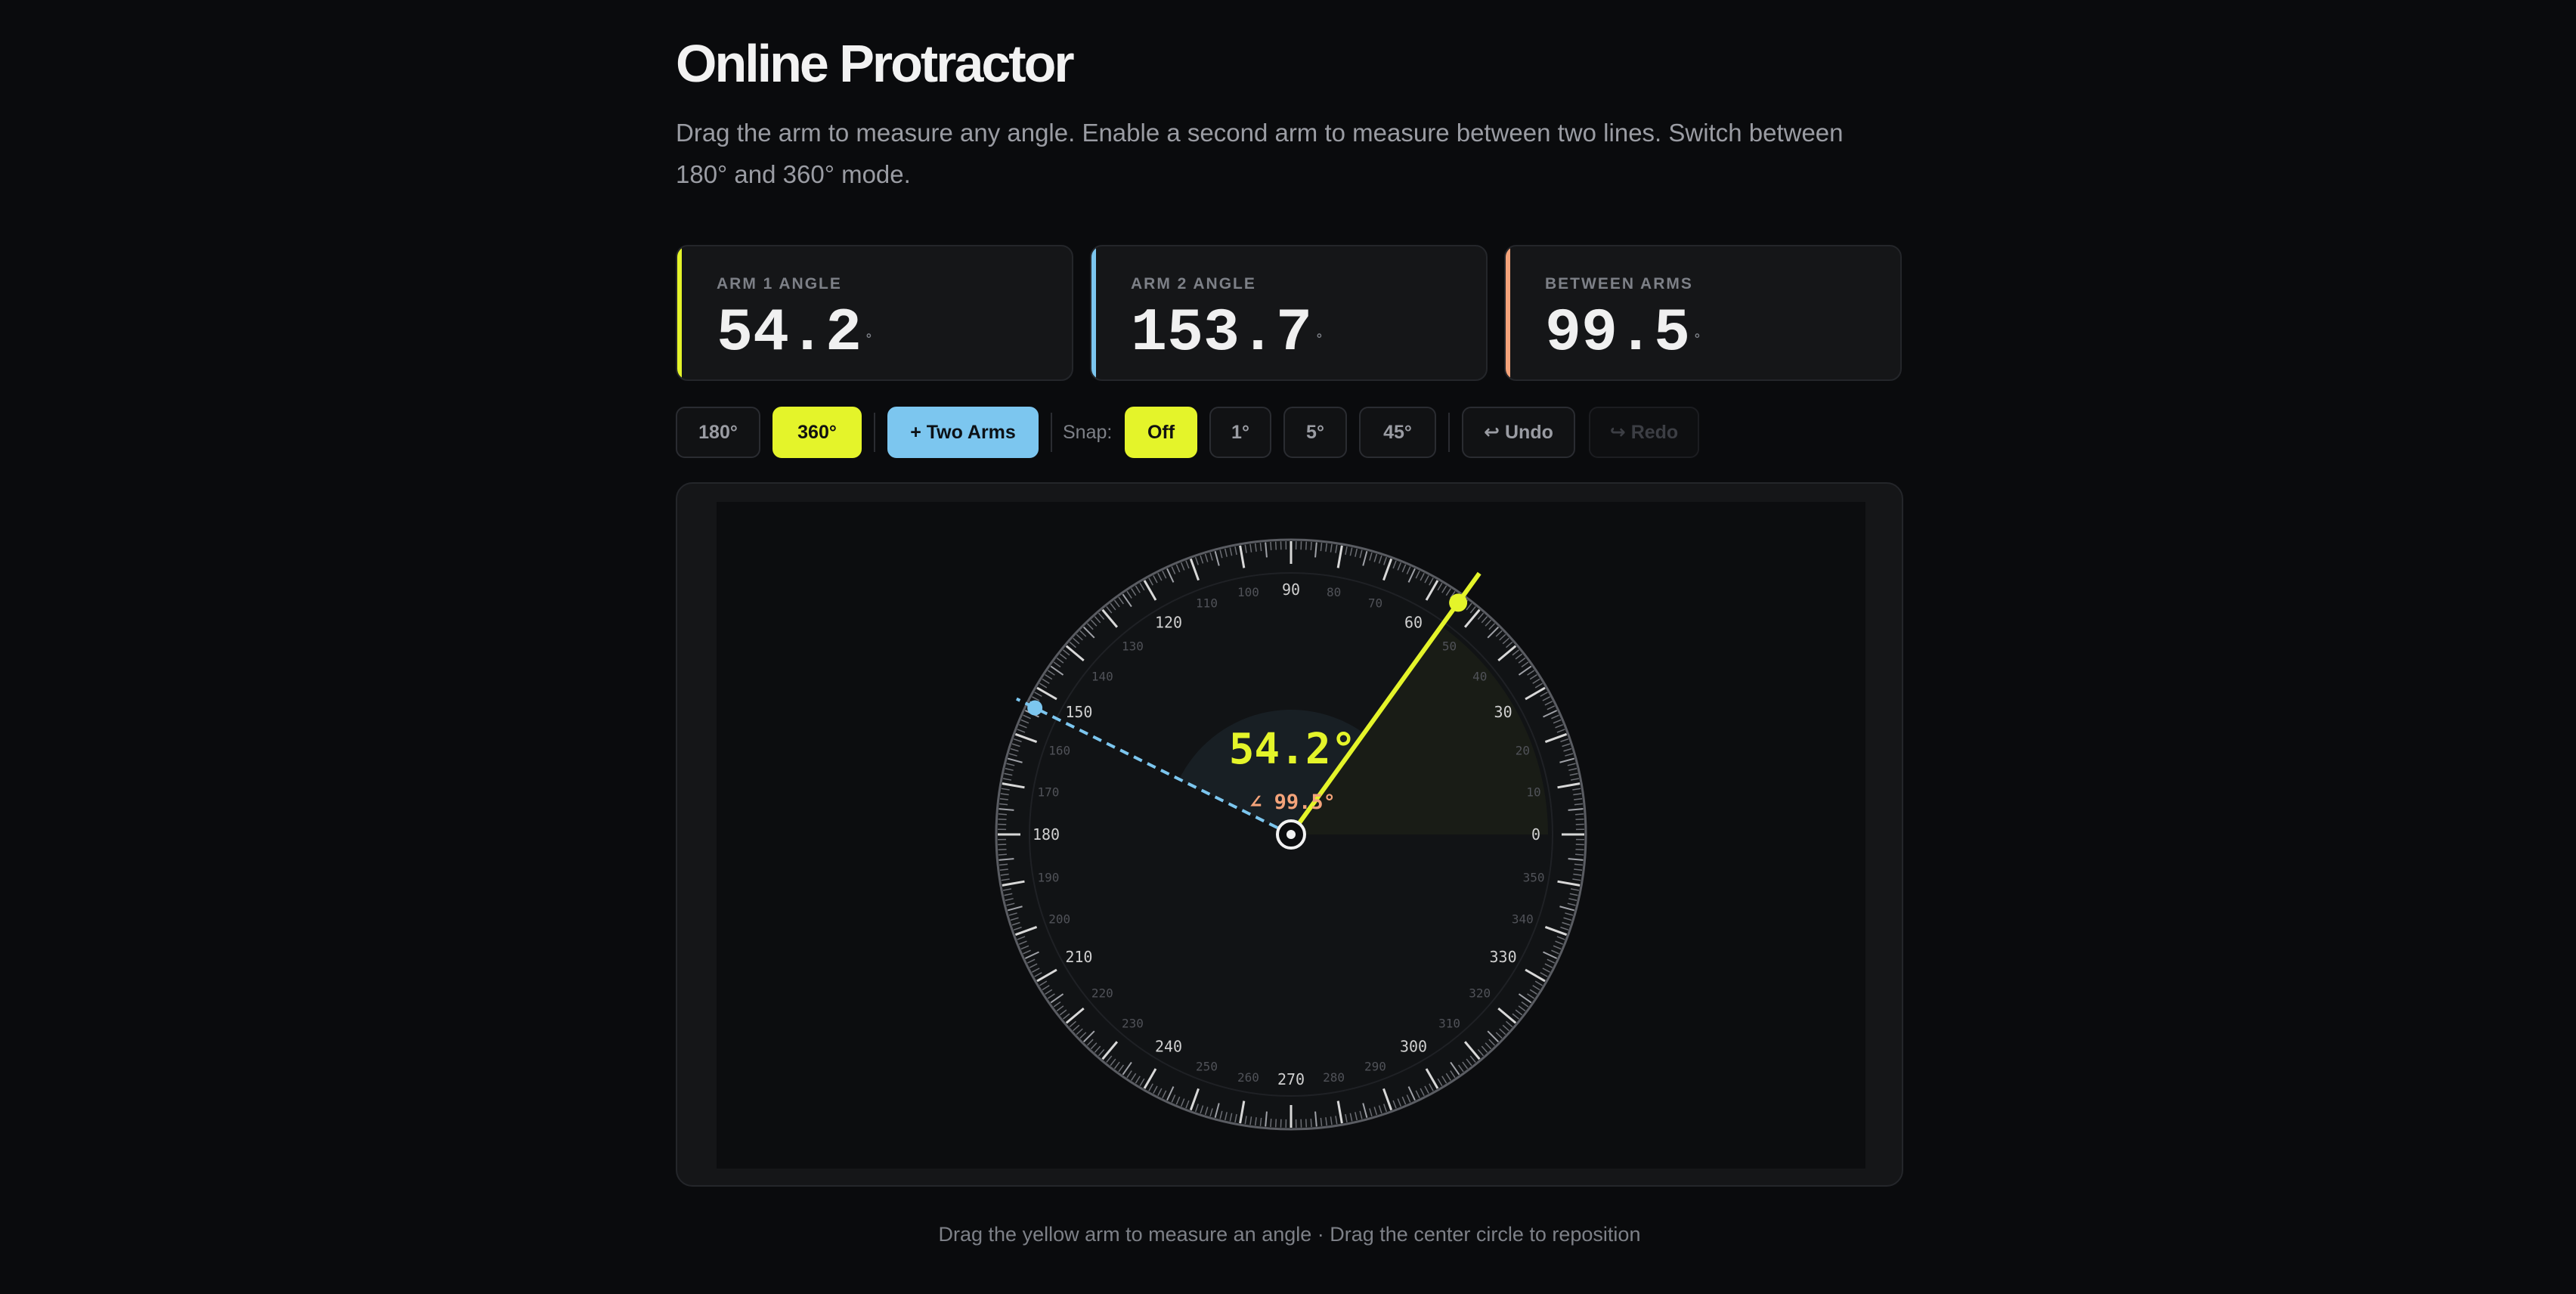 The width and height of the screenshot is (2576, 1294). I want to click on between-angle-label: ∠ 99.5°, so click(1292, 802).